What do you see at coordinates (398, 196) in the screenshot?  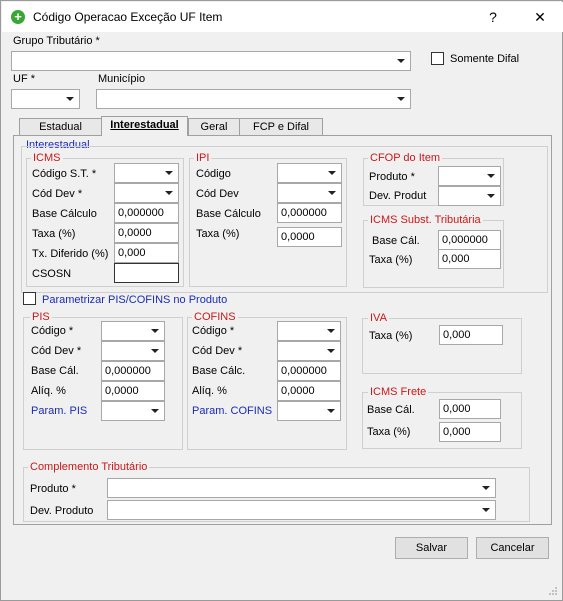 I see `cfop-dev-produt-label: Dev. Produt` at bounding box center [398, 196].